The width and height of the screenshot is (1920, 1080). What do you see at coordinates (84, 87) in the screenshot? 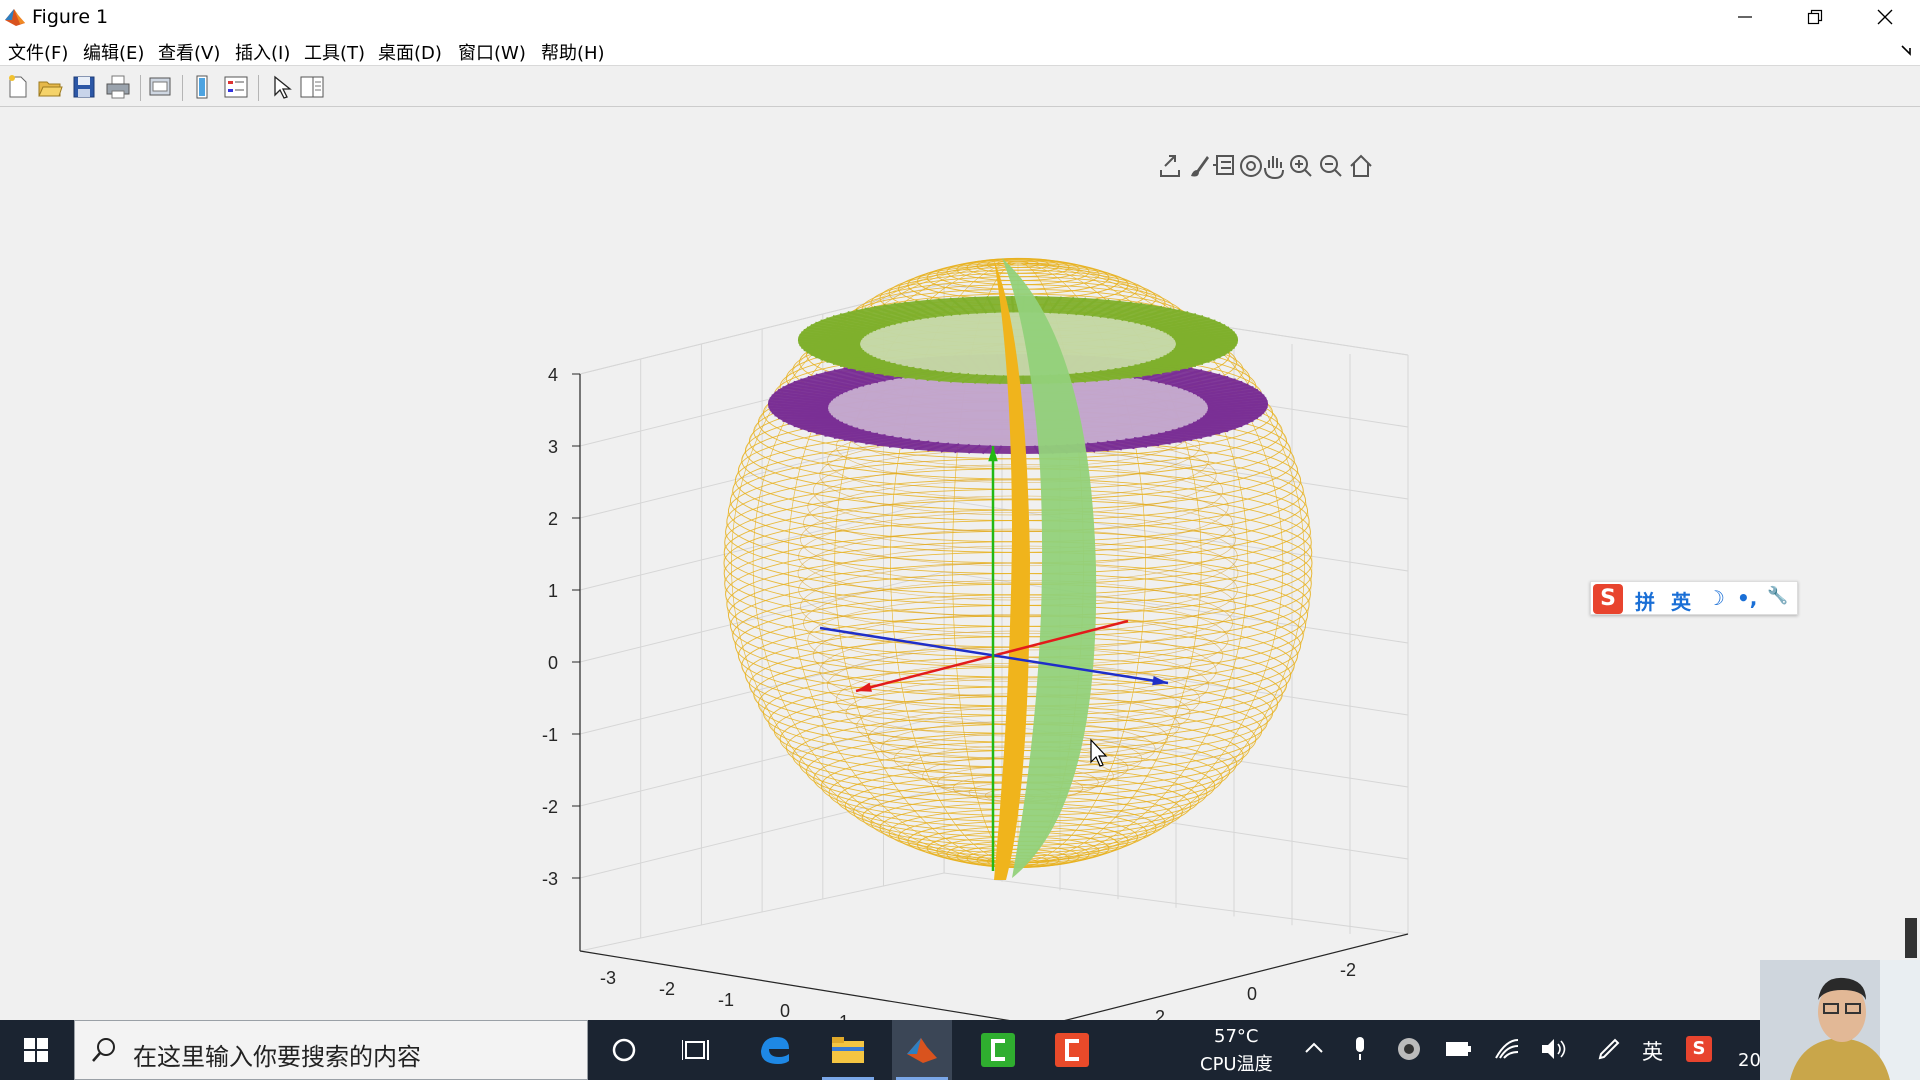
I see `save-icon` at bounding box center [84, 87].